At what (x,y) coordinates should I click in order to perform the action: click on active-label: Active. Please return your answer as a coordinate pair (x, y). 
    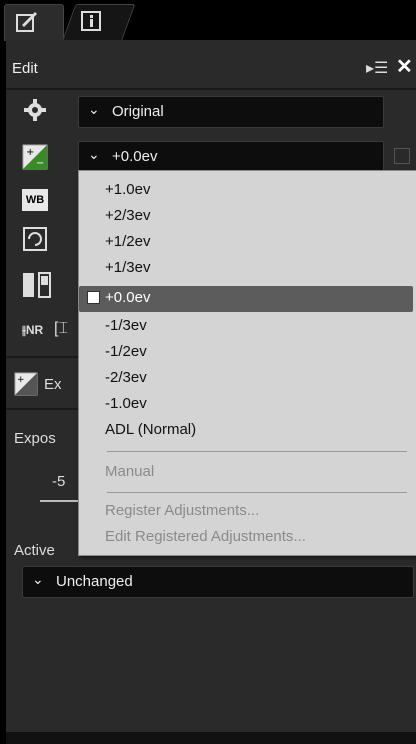
    Looking at the image, I should click on (34, 550).